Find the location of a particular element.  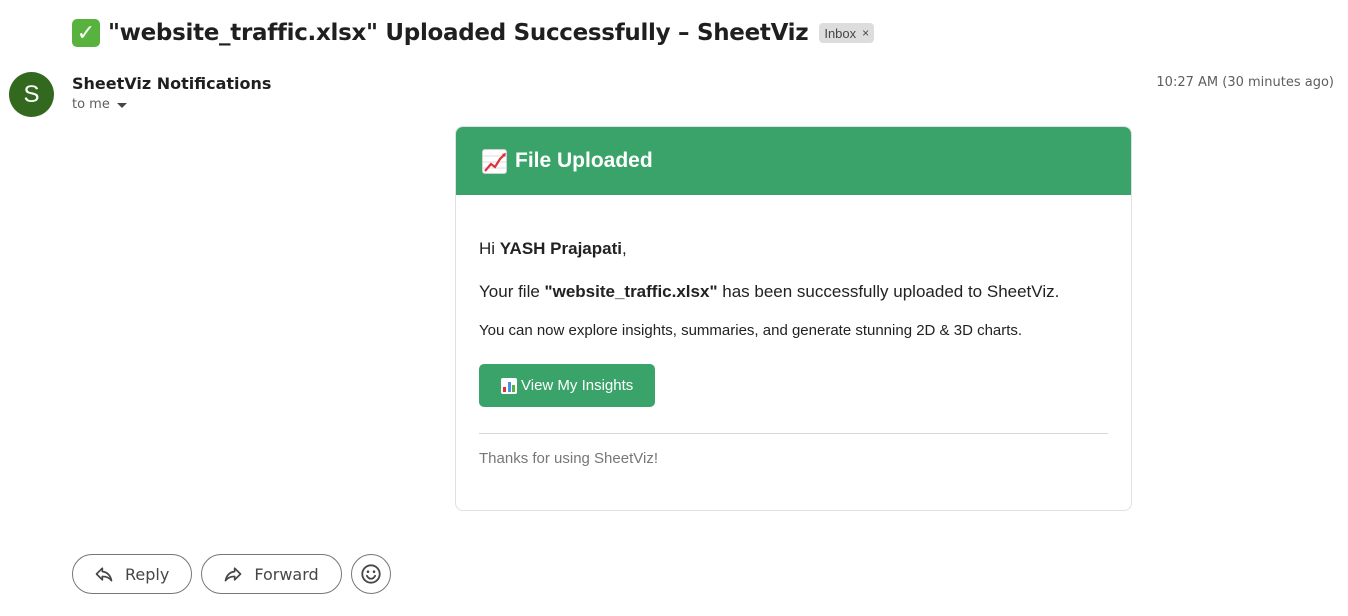

recipient-text: to me is located at coordinates (91, 104).